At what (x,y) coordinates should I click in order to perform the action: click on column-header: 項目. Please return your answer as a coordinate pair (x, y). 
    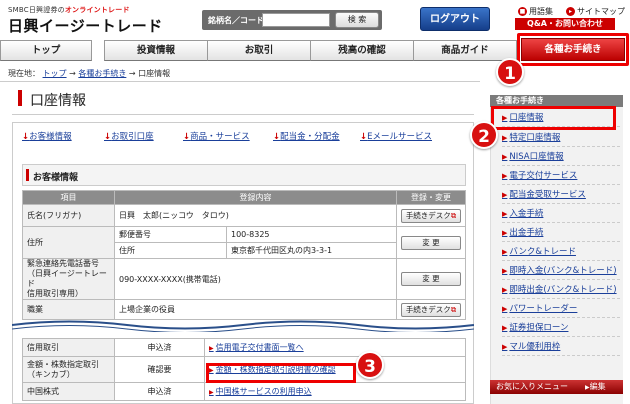
    Looking at the image, I should click on (68, 197).